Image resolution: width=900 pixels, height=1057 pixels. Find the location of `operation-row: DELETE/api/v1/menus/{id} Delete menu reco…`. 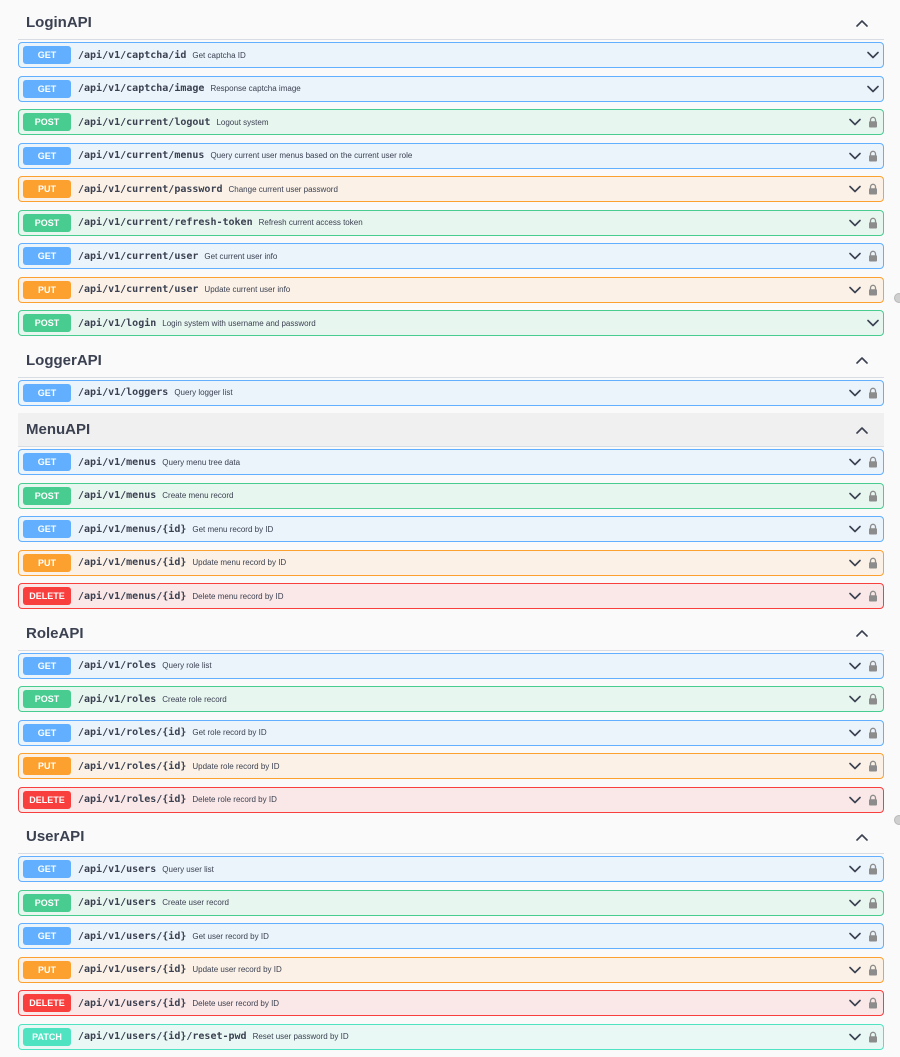

operation-row: DELETE/api/v1/menus/{id} Delete menu reco… is located at coordinates (451, 596).